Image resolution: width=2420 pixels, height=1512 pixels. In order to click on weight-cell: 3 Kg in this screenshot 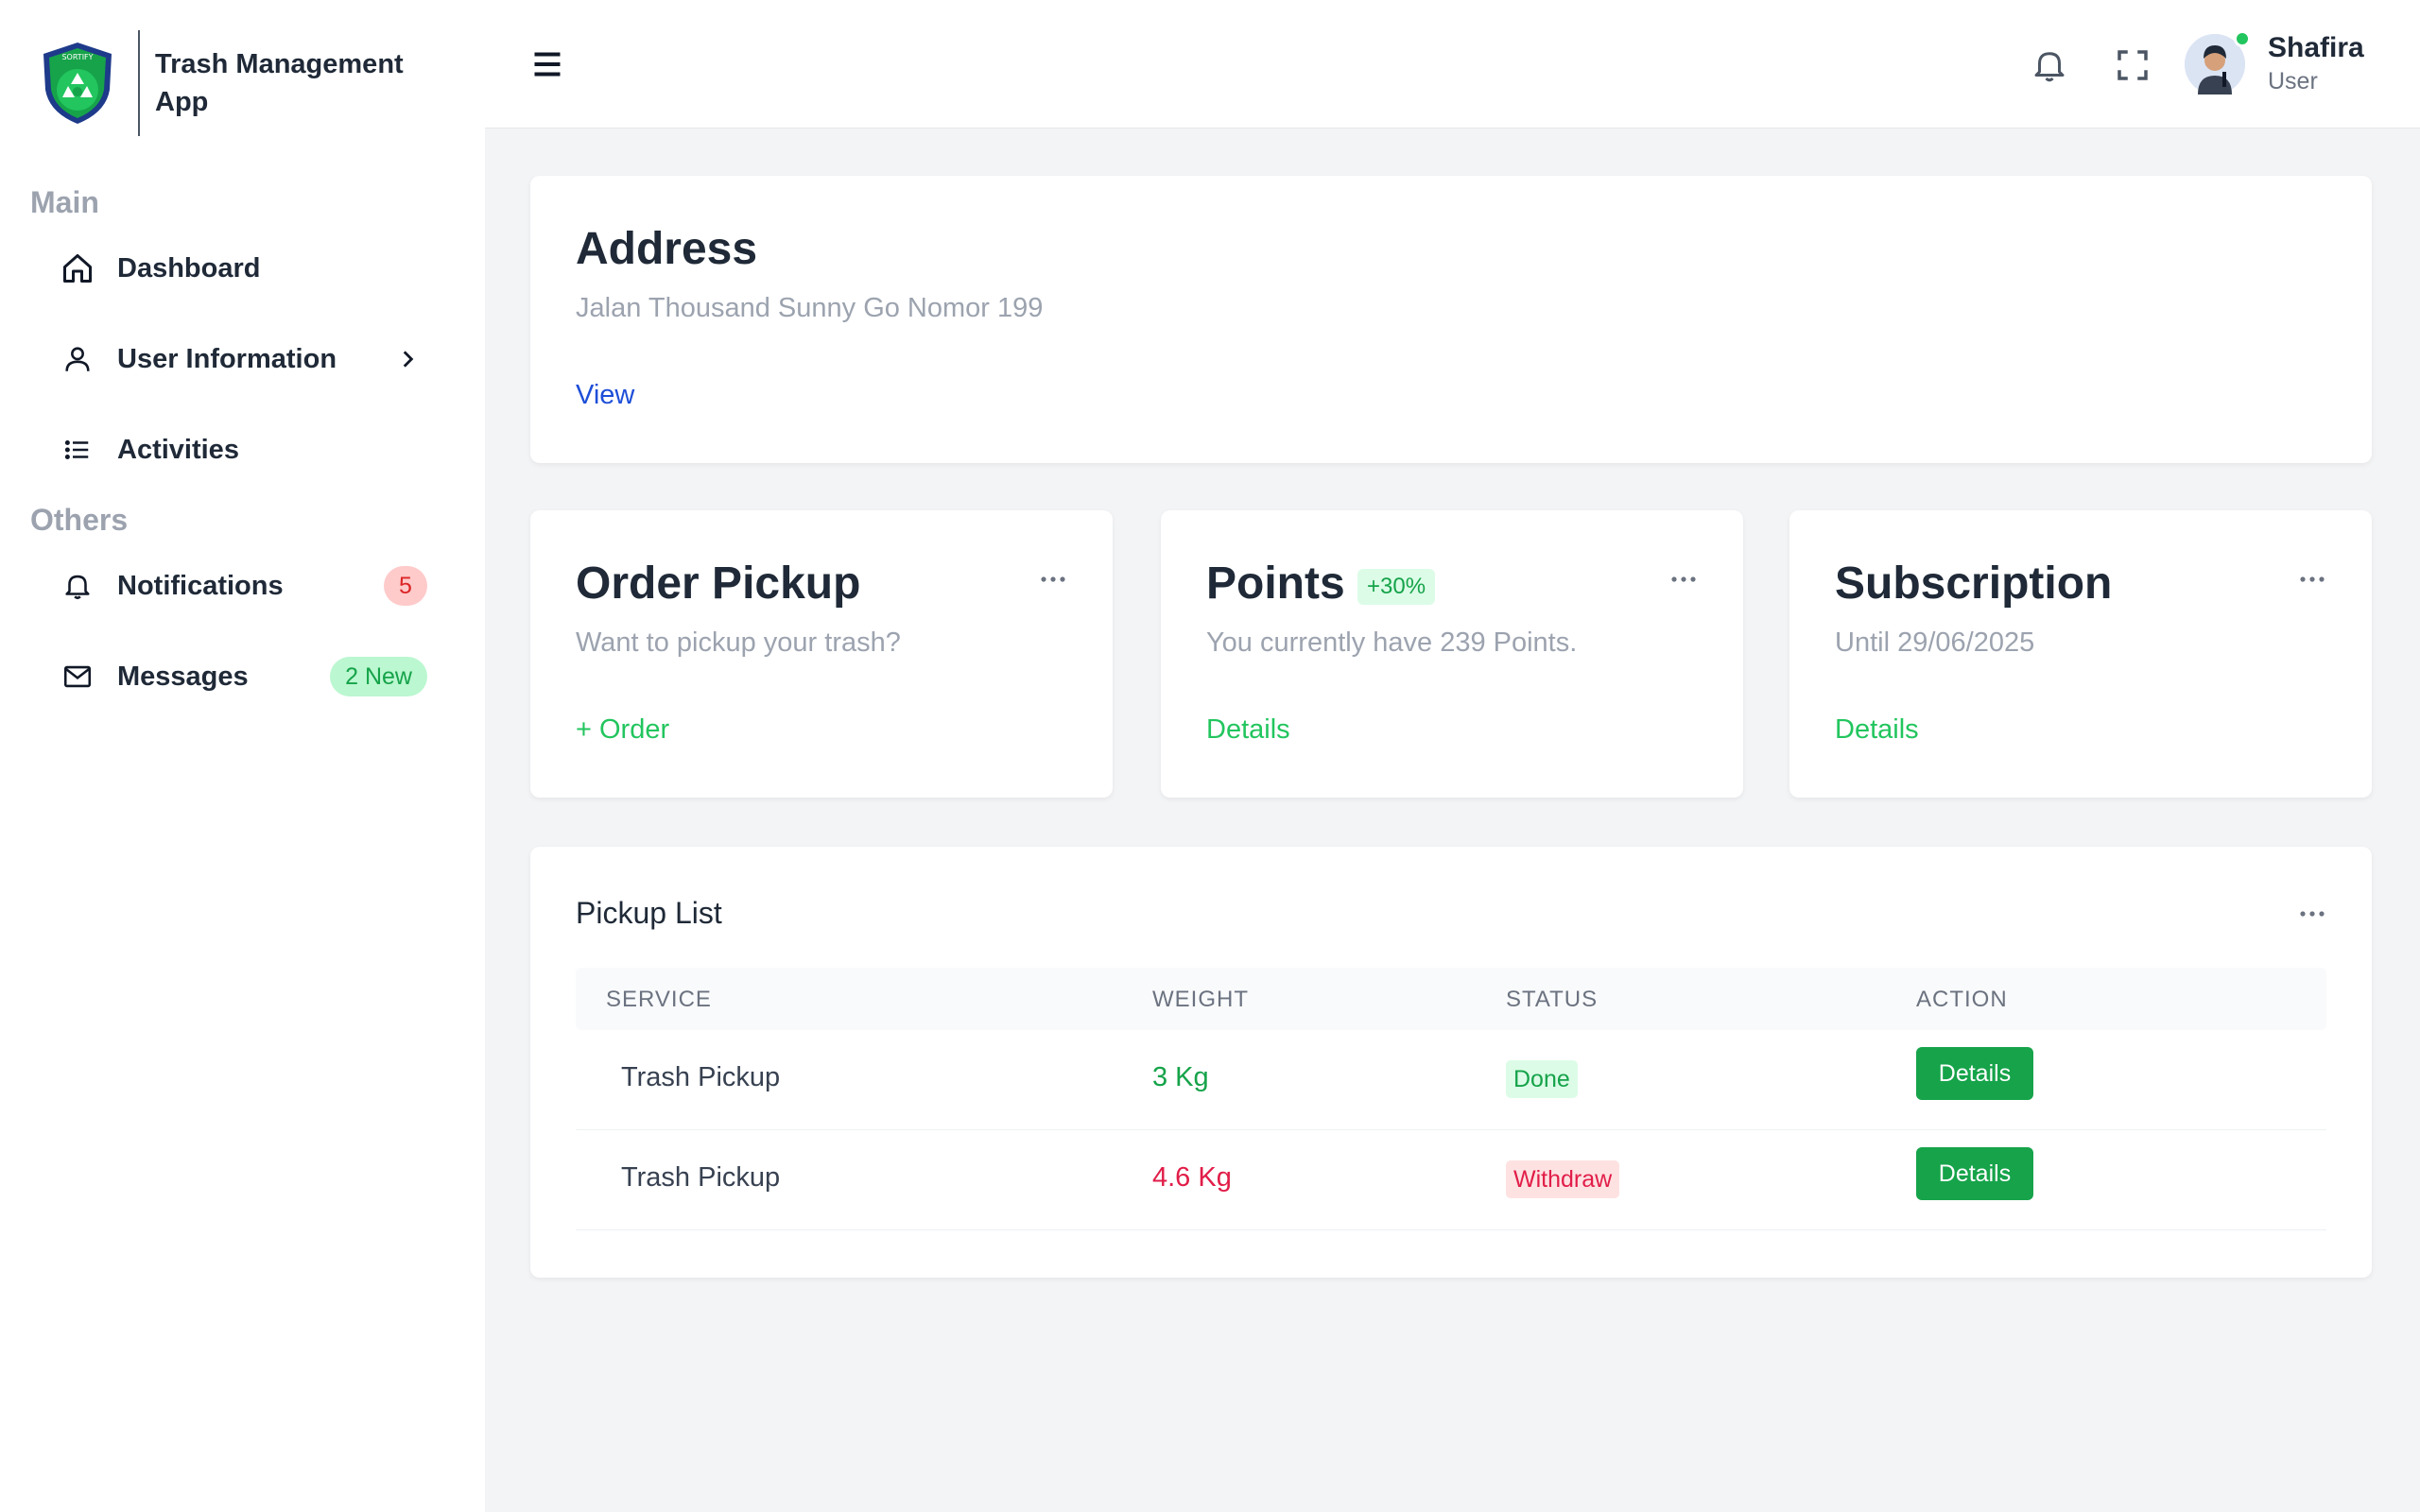, I will do `click(1181, 1077)`.